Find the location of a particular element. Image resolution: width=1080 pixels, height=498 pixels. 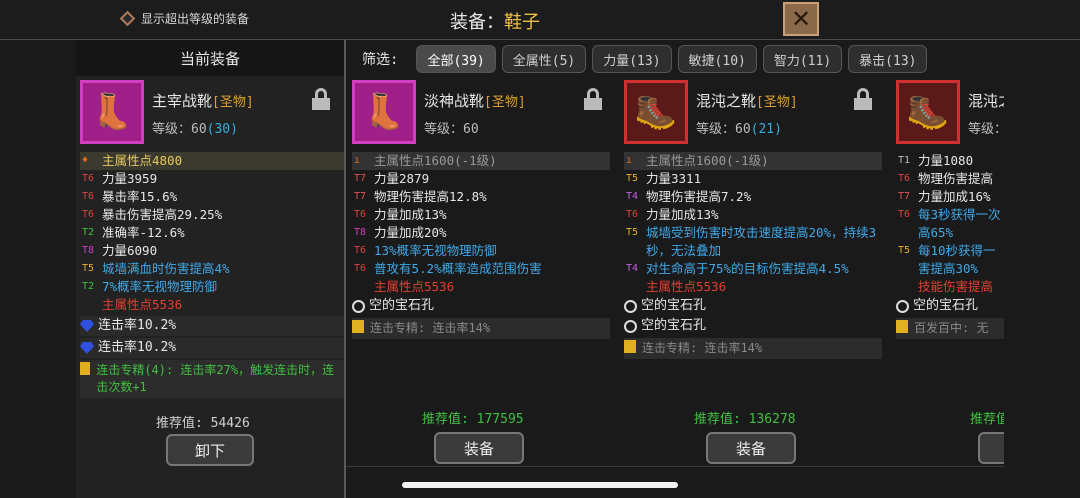

recommend-value: 推荐值: 54426 is located at coordinates (203, 423).